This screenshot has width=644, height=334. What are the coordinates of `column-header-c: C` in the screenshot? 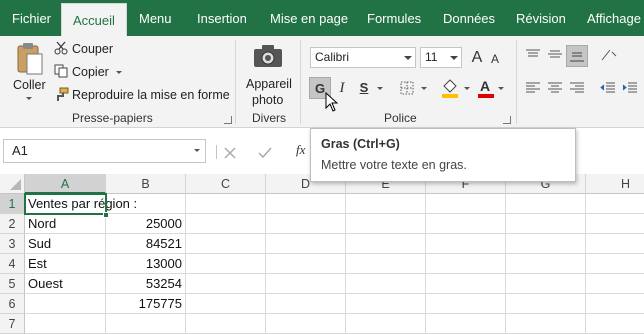 It's located at (226, 184).